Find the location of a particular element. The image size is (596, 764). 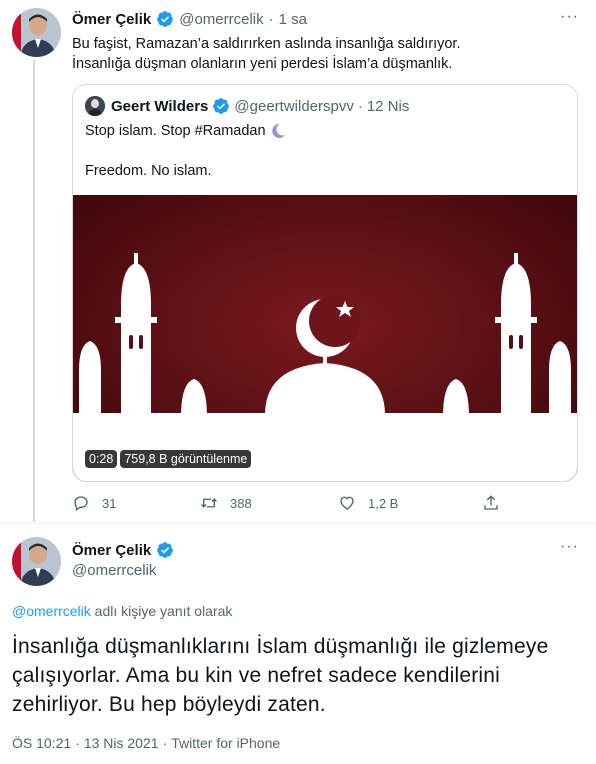

tweet-time: 1 sa is located at coordinates (293, 19).